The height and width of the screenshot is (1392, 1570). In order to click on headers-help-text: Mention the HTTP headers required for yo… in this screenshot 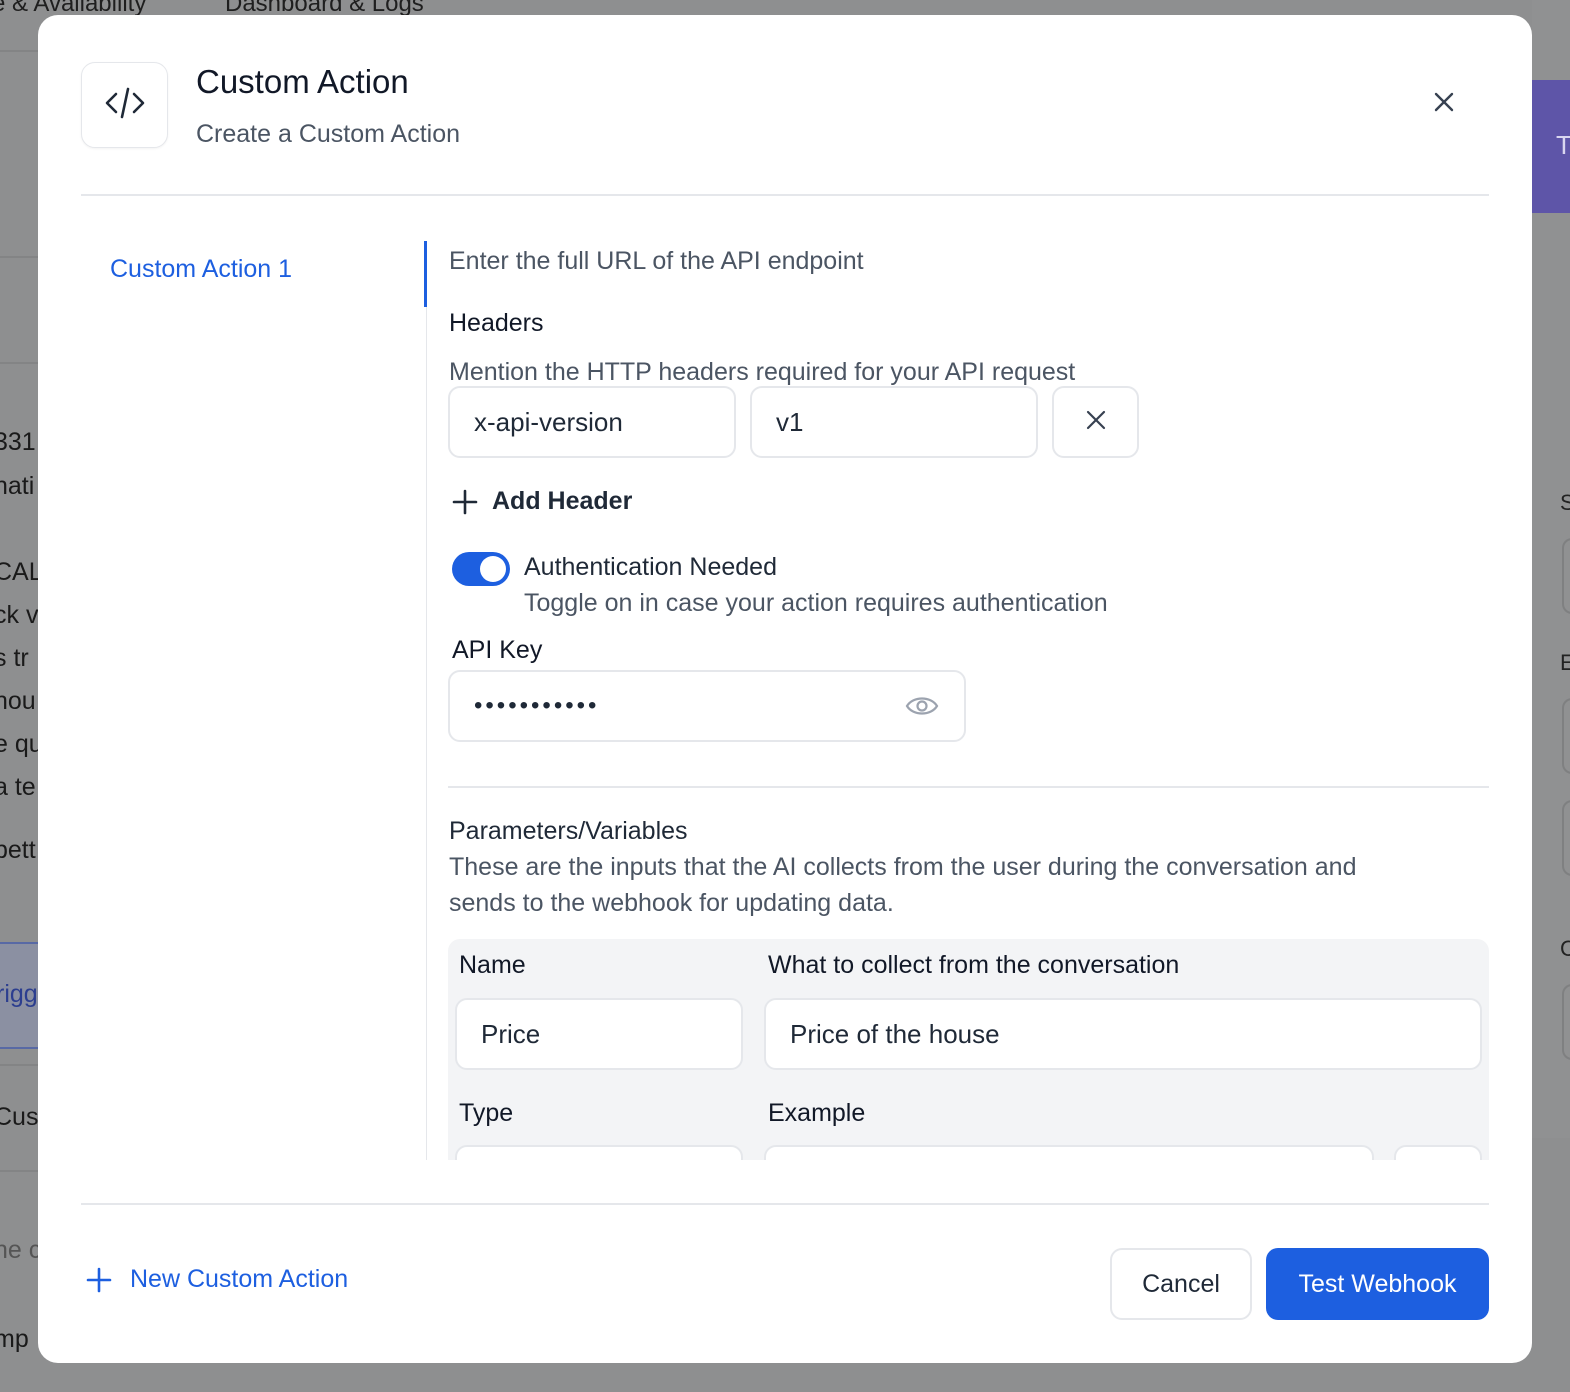, I will do `click(762, 372)`.